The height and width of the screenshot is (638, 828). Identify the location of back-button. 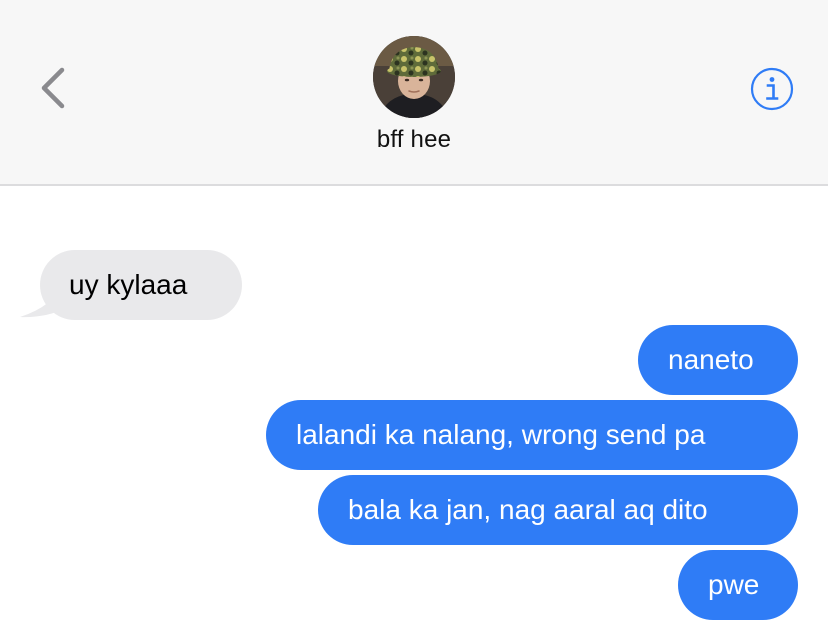
(54, 88).